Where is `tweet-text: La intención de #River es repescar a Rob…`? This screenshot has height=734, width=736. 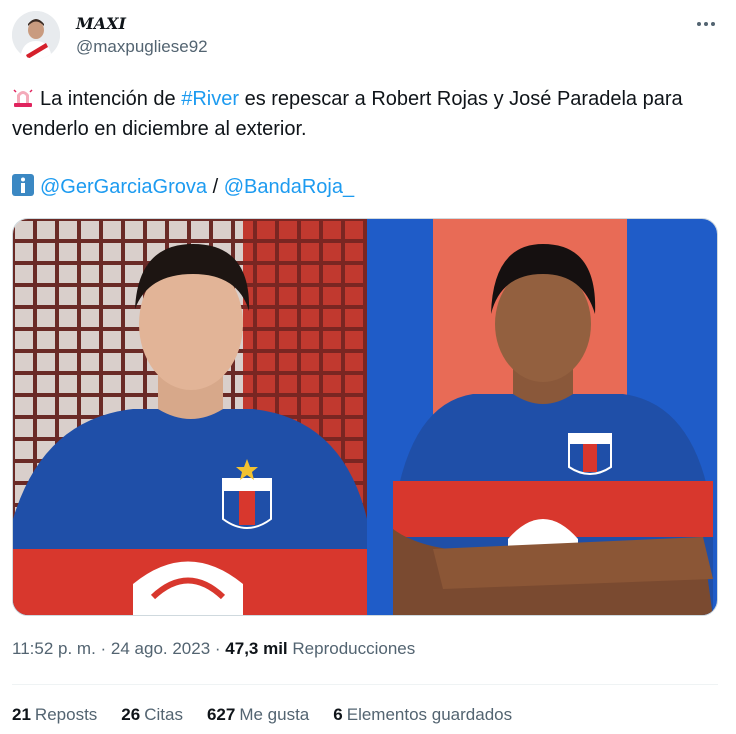 tweet-text: La intención de #River es repescar a Rob… is located at coordinates (362, 114).